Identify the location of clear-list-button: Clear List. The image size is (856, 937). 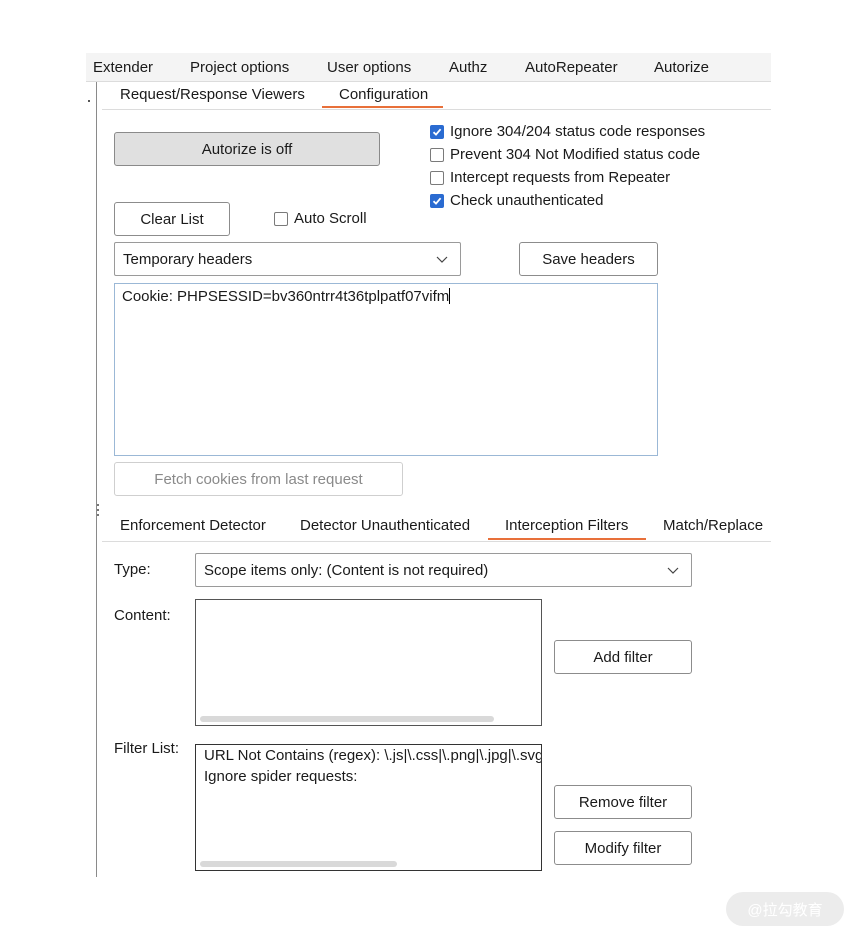
(172, 219).